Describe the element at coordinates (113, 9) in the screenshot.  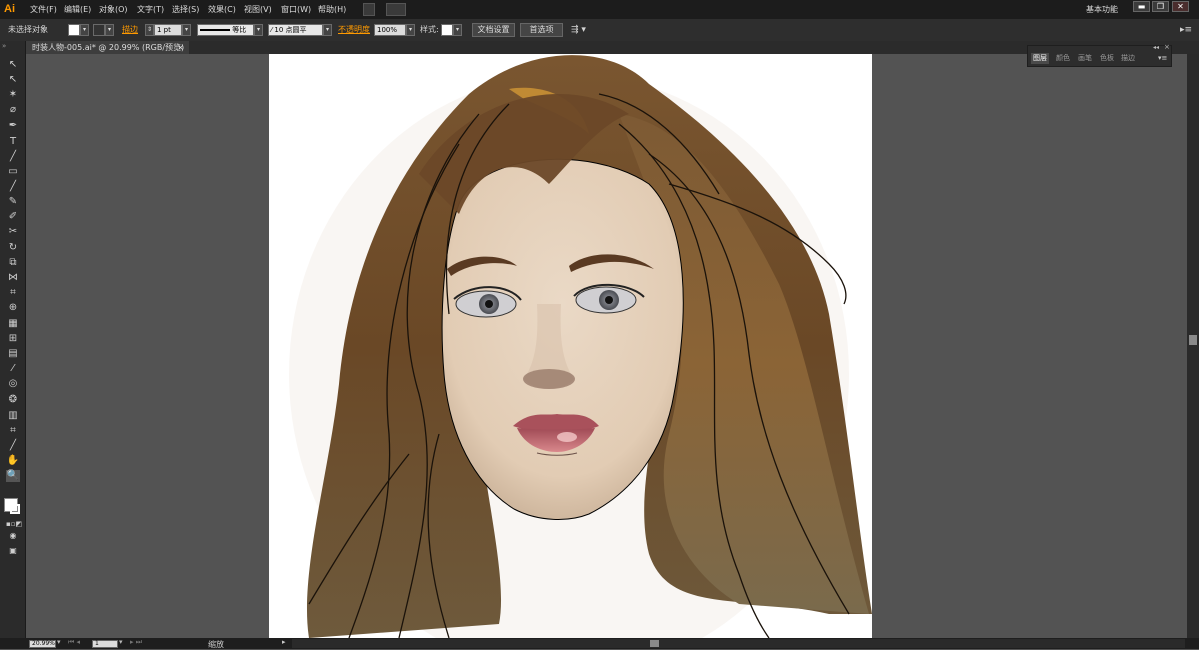
I see `menu-object: 对象(O)` at that location.